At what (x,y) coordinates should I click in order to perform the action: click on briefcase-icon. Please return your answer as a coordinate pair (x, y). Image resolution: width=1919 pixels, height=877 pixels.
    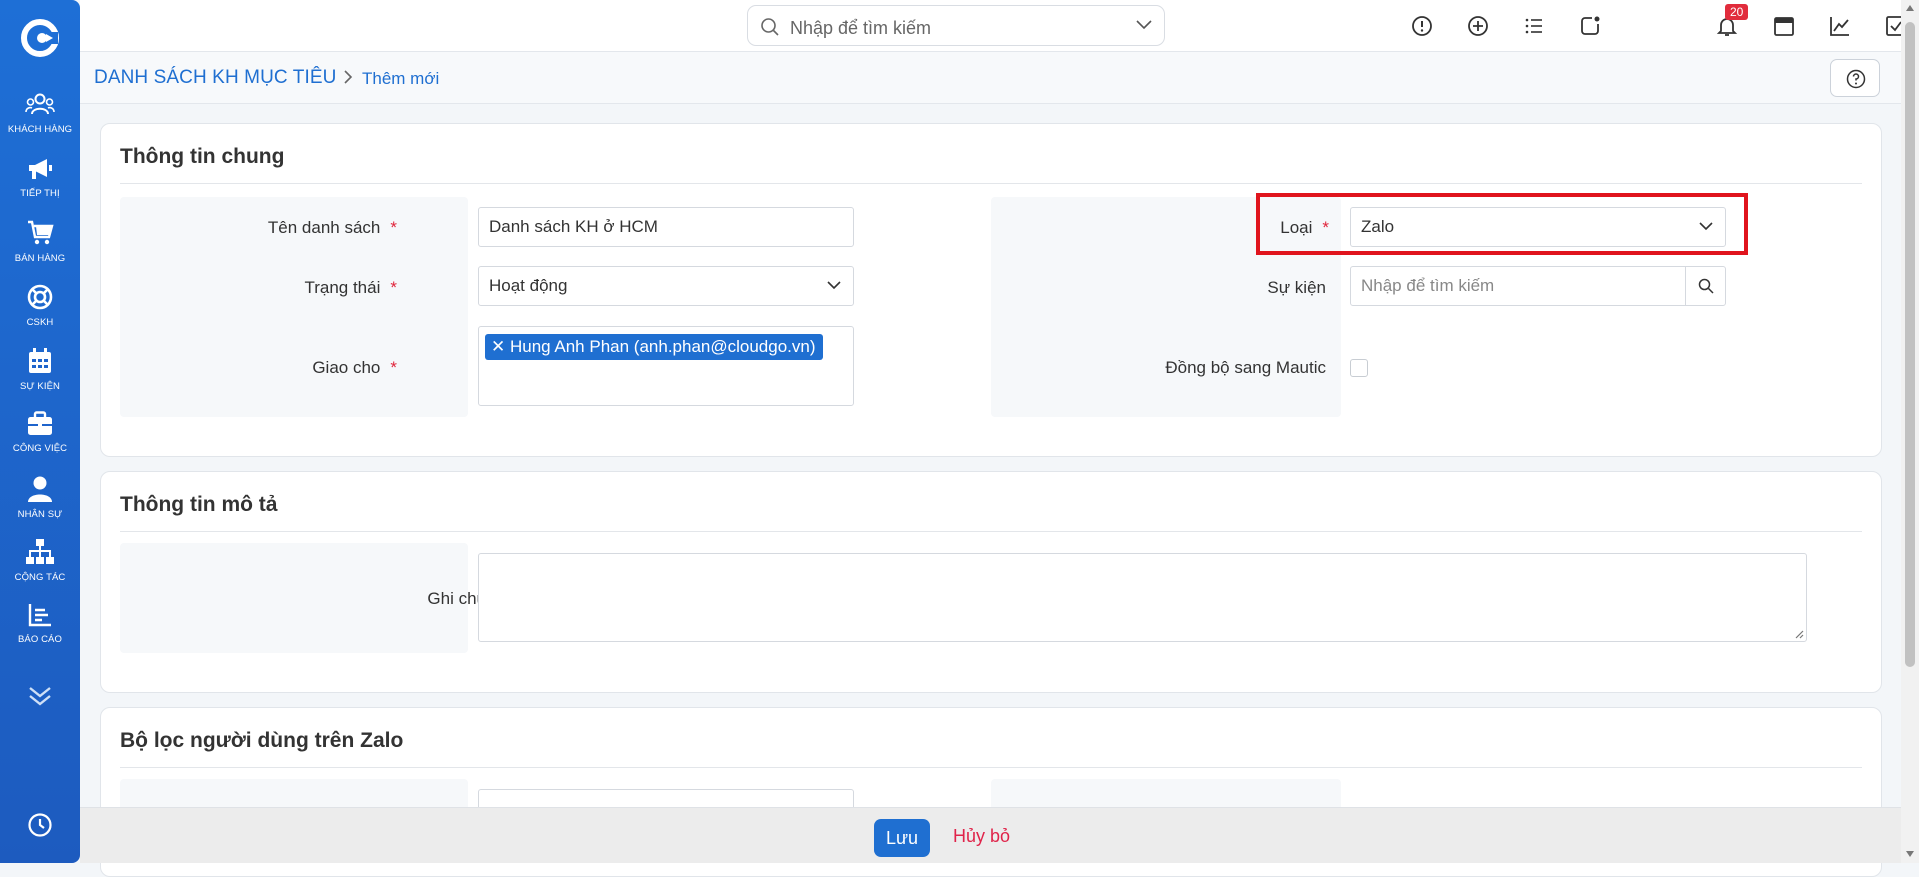
    Looking at the image, I should click on (40, 423).